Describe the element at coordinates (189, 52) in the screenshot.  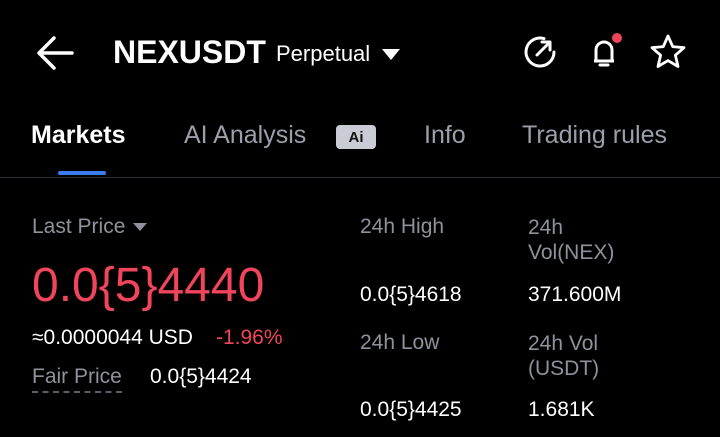
I see `pair-title: NEXUSDT` at that location.